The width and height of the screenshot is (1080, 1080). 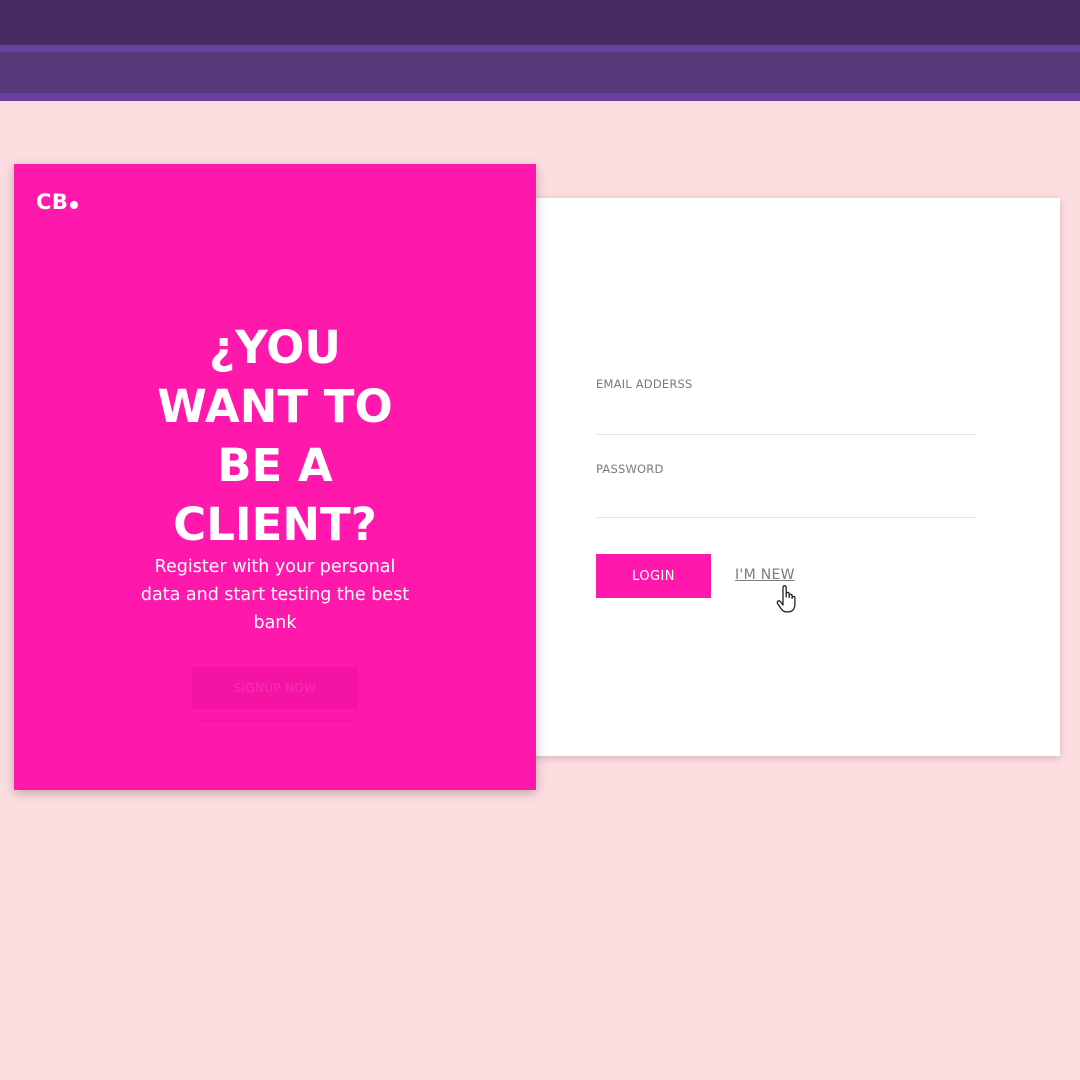 I want to click on top-bar, so click(x=540, y=22).